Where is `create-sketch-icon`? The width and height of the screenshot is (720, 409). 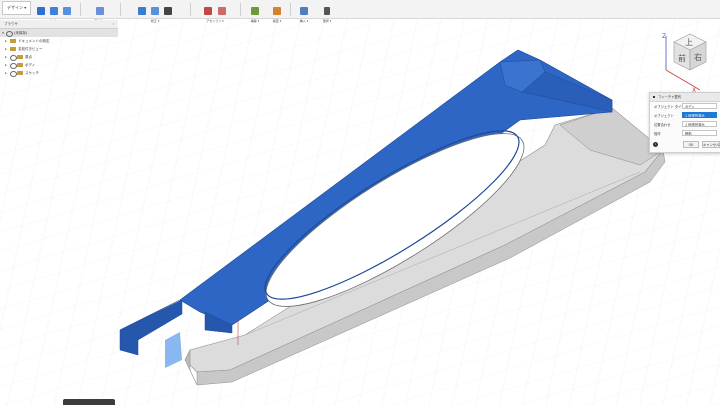
create-sketch-icon is located at coordinates (40, 11).